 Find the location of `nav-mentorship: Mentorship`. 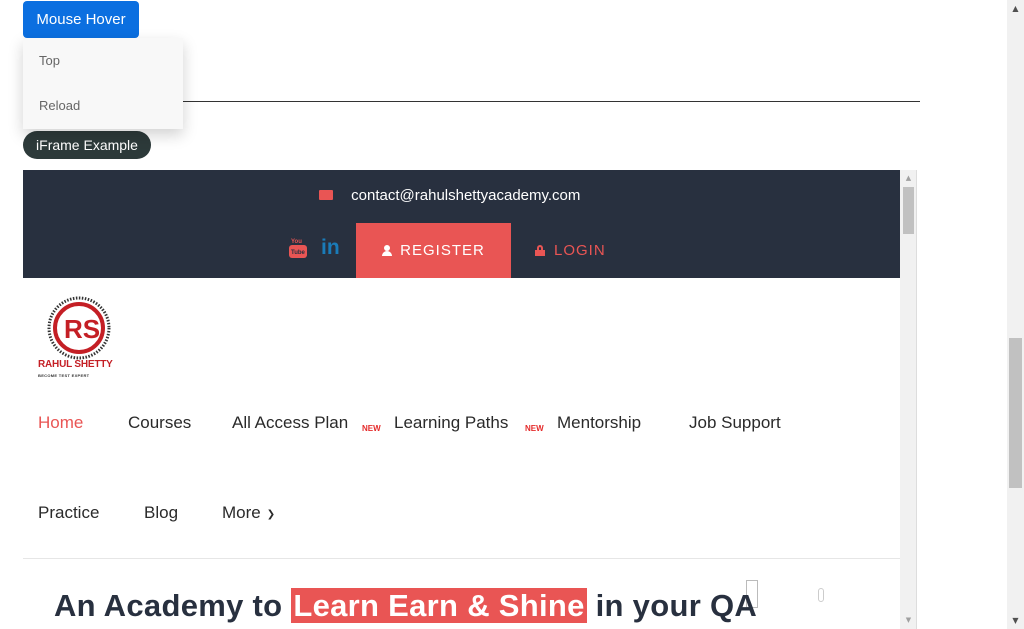

nav-mentorship: Mentorship is located at coordinates (599, 423).